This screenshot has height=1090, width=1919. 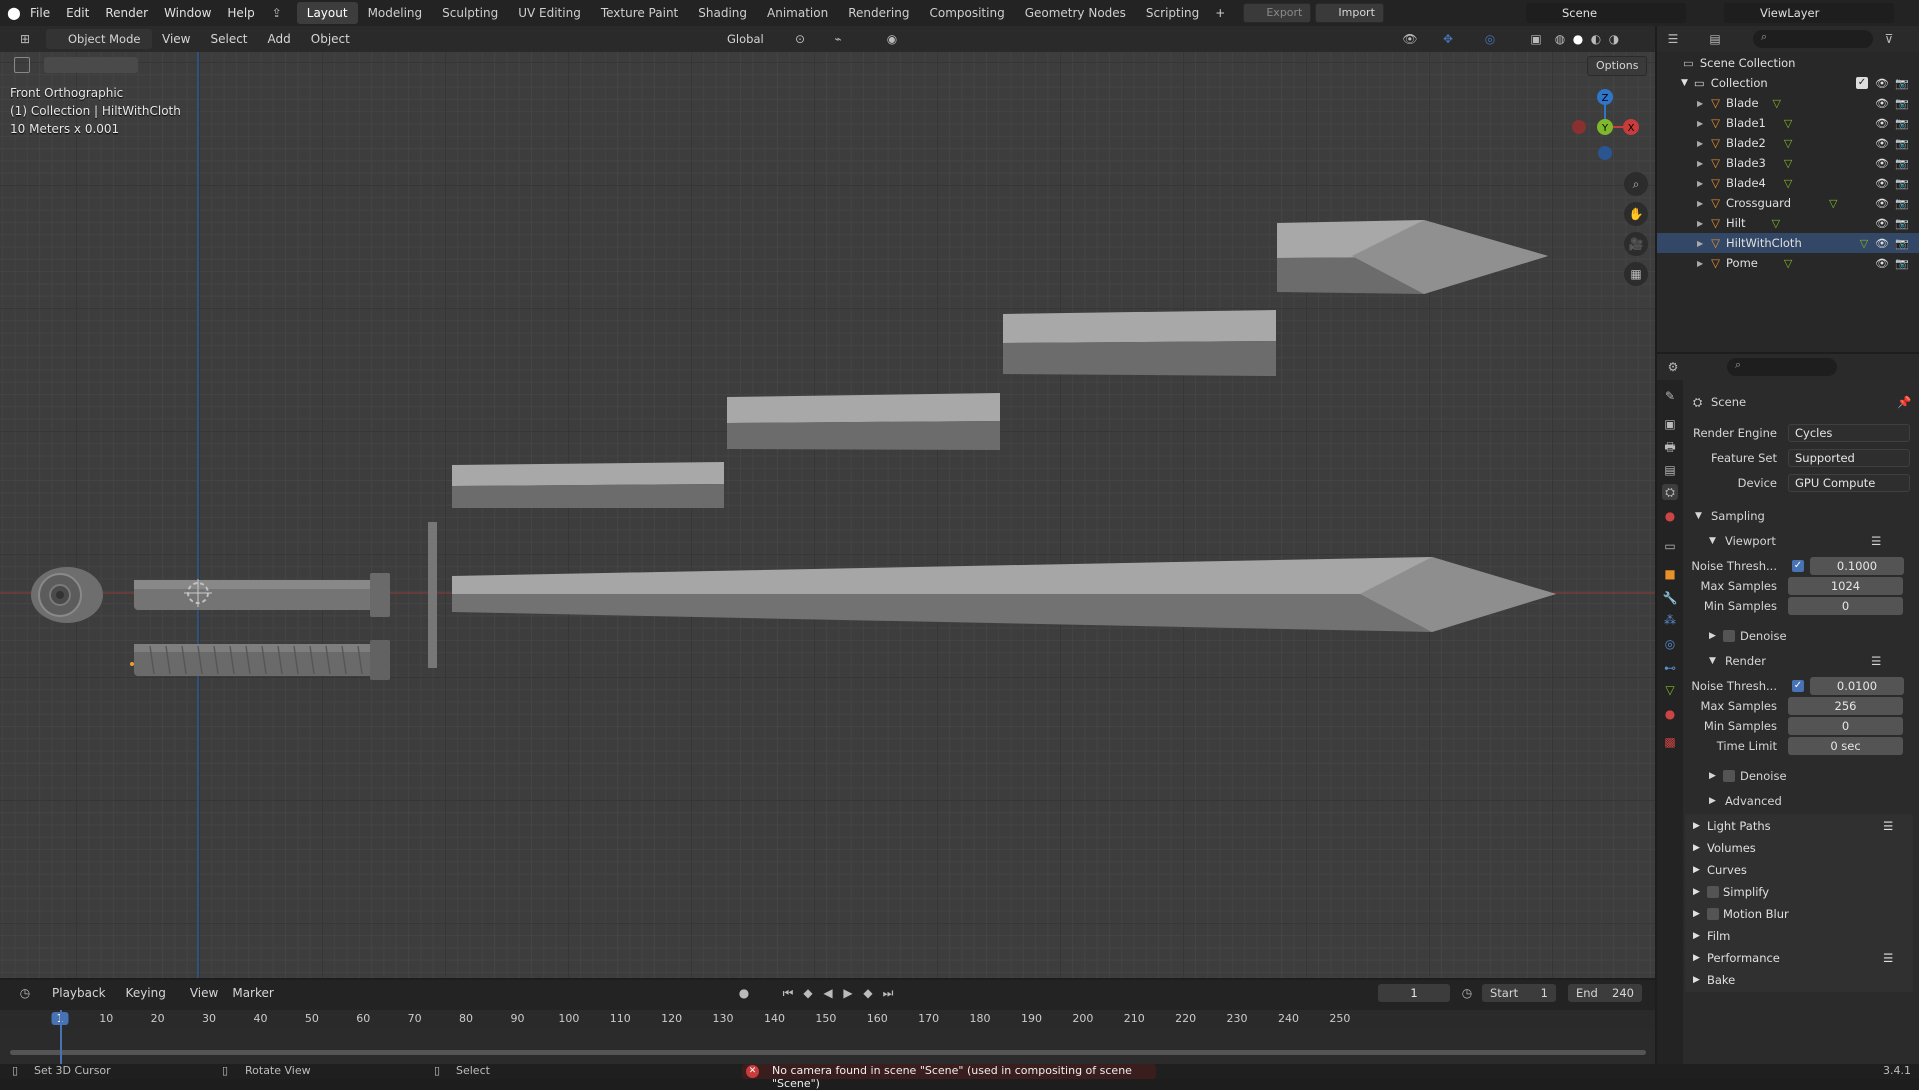 What do you see at coordinates (277, 13) in the screenshot?
I see `upload-icon: ⇪` at bounding box center [277, 13].